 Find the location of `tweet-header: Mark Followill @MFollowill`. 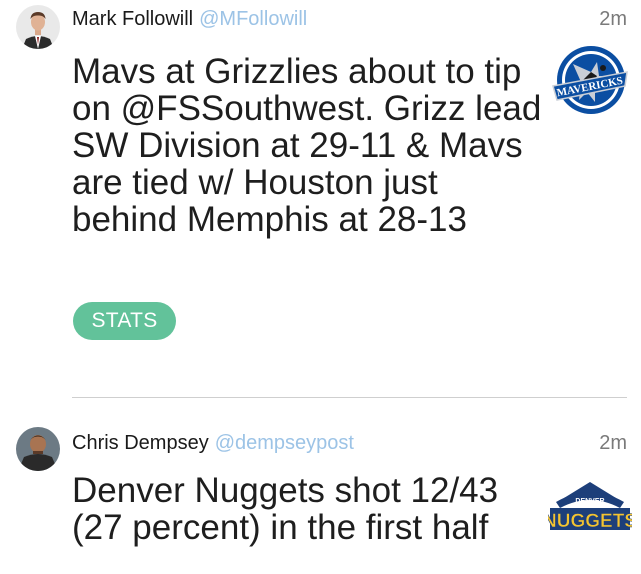

tweet-header: Mark Followill @MFollowill is located at coordinates (189, 19).